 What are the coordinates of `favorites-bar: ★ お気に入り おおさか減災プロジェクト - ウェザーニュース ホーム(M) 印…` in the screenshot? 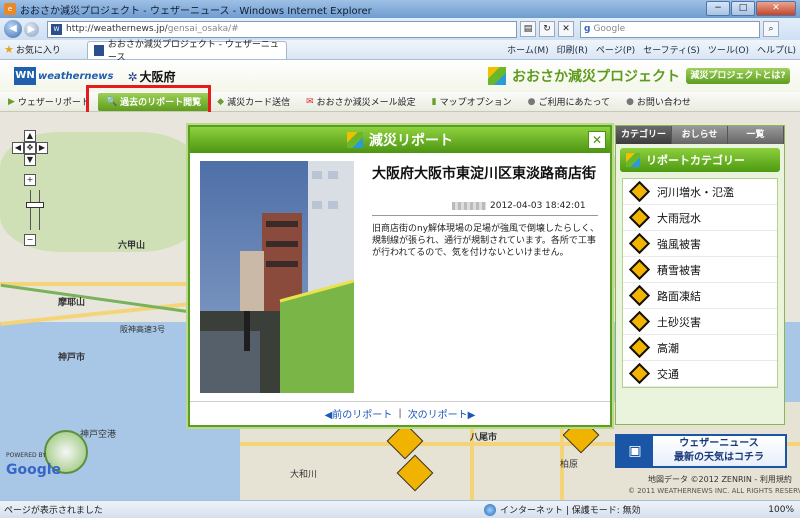 It's located at (400, 51).